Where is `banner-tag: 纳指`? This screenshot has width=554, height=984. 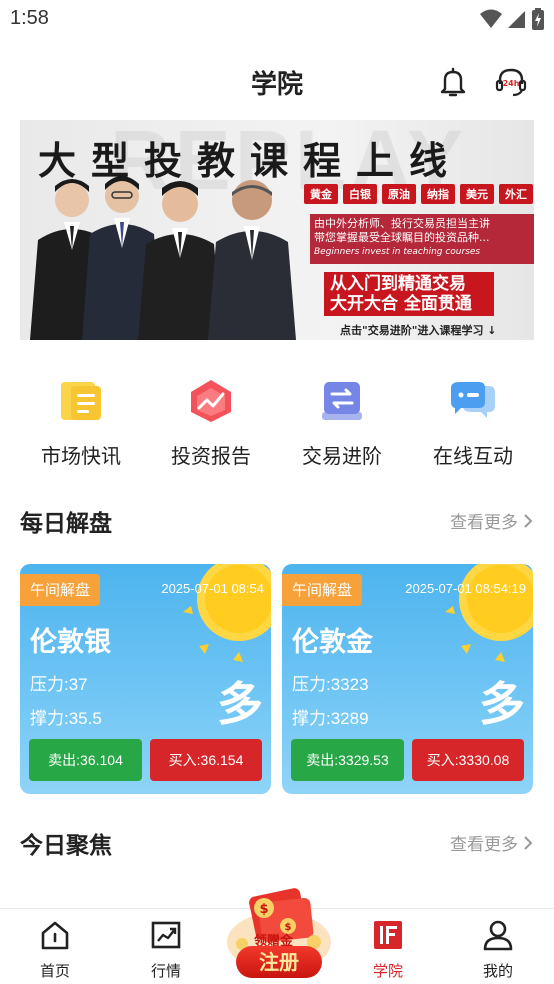 banner-tag: 纳指 is located at coordinates (438, 194).